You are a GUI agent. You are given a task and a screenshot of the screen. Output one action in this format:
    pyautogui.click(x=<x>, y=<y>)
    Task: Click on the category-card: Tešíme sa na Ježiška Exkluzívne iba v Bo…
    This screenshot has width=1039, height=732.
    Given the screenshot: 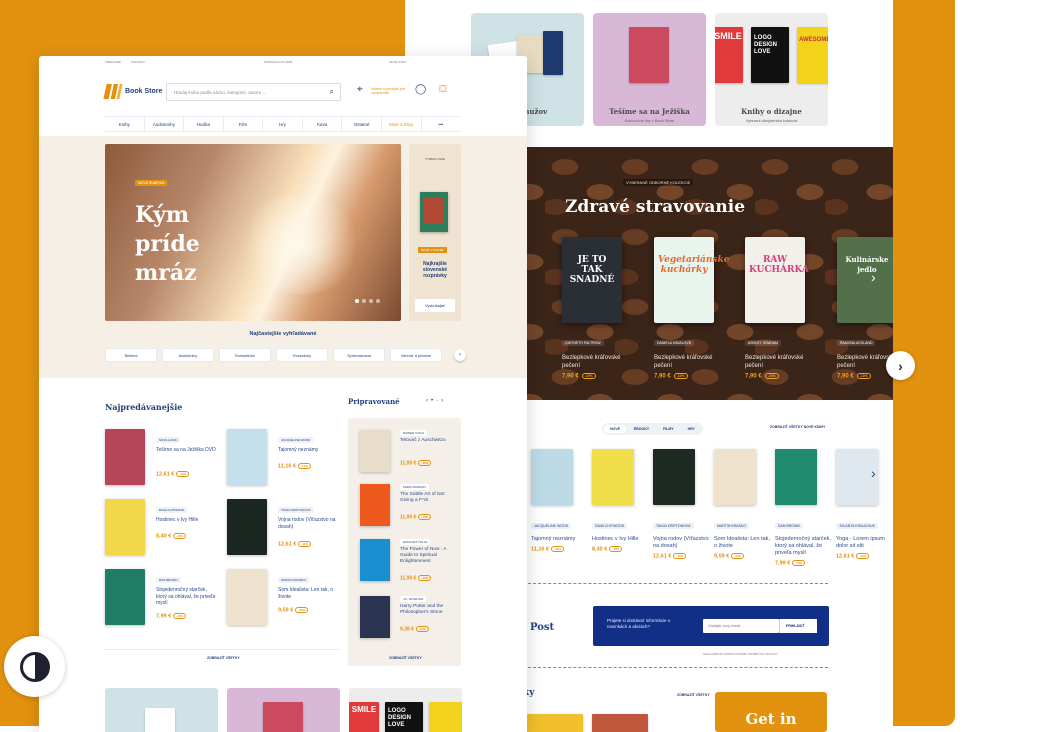 What is the action you would take?
    pyautogui.click(x=649, y=69)
    